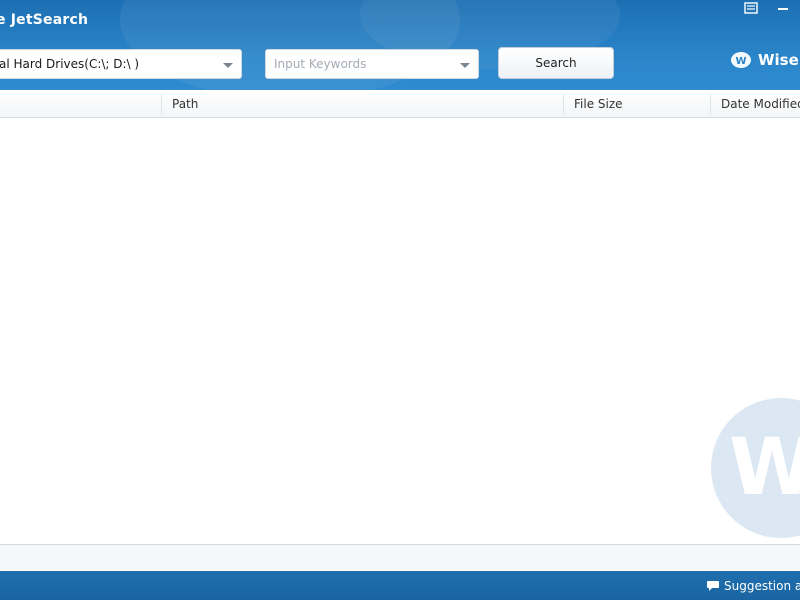 The width and height of the screenshot is (800, 600). Describe the element at coordinates (760, 104) in the screenshot. I see `column-header-date-modified: Date Modified` at that location.